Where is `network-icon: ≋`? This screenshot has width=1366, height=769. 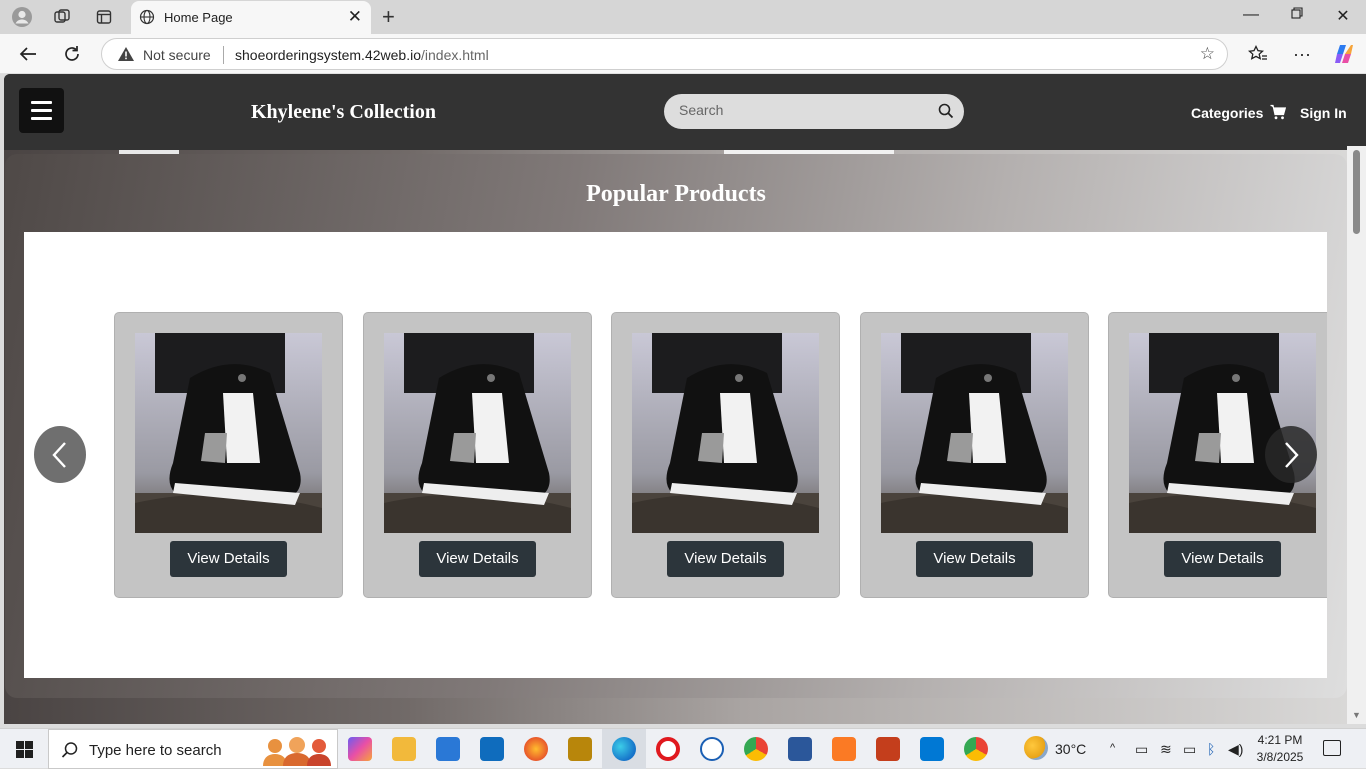
network-icon: ≋ is located at coordinates (1166, 749).